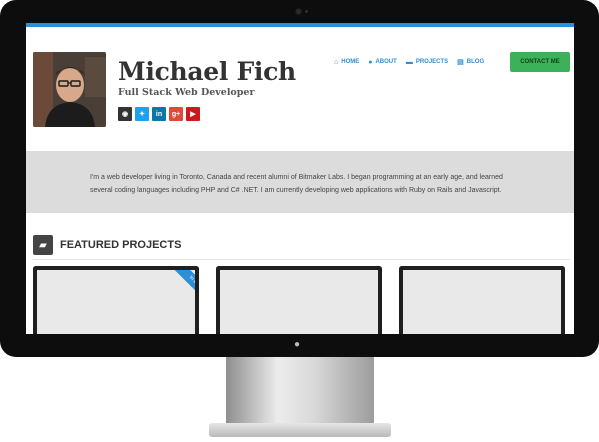 Image resolution: width=599 pixels, height=442 pixels. I want to click on camera-lens, so click(298, 11).